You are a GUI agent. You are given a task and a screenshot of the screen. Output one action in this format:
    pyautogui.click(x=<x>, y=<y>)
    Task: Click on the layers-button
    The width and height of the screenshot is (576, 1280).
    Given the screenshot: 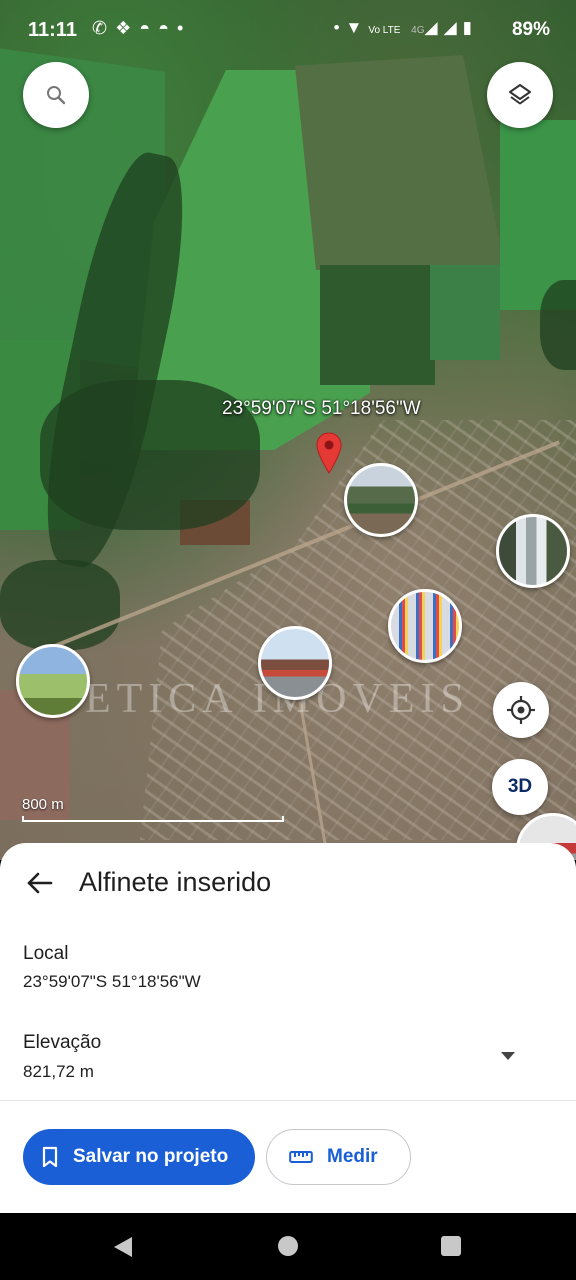 What is the action you would take?
    pyautogui.click(x=520, y=95)
    